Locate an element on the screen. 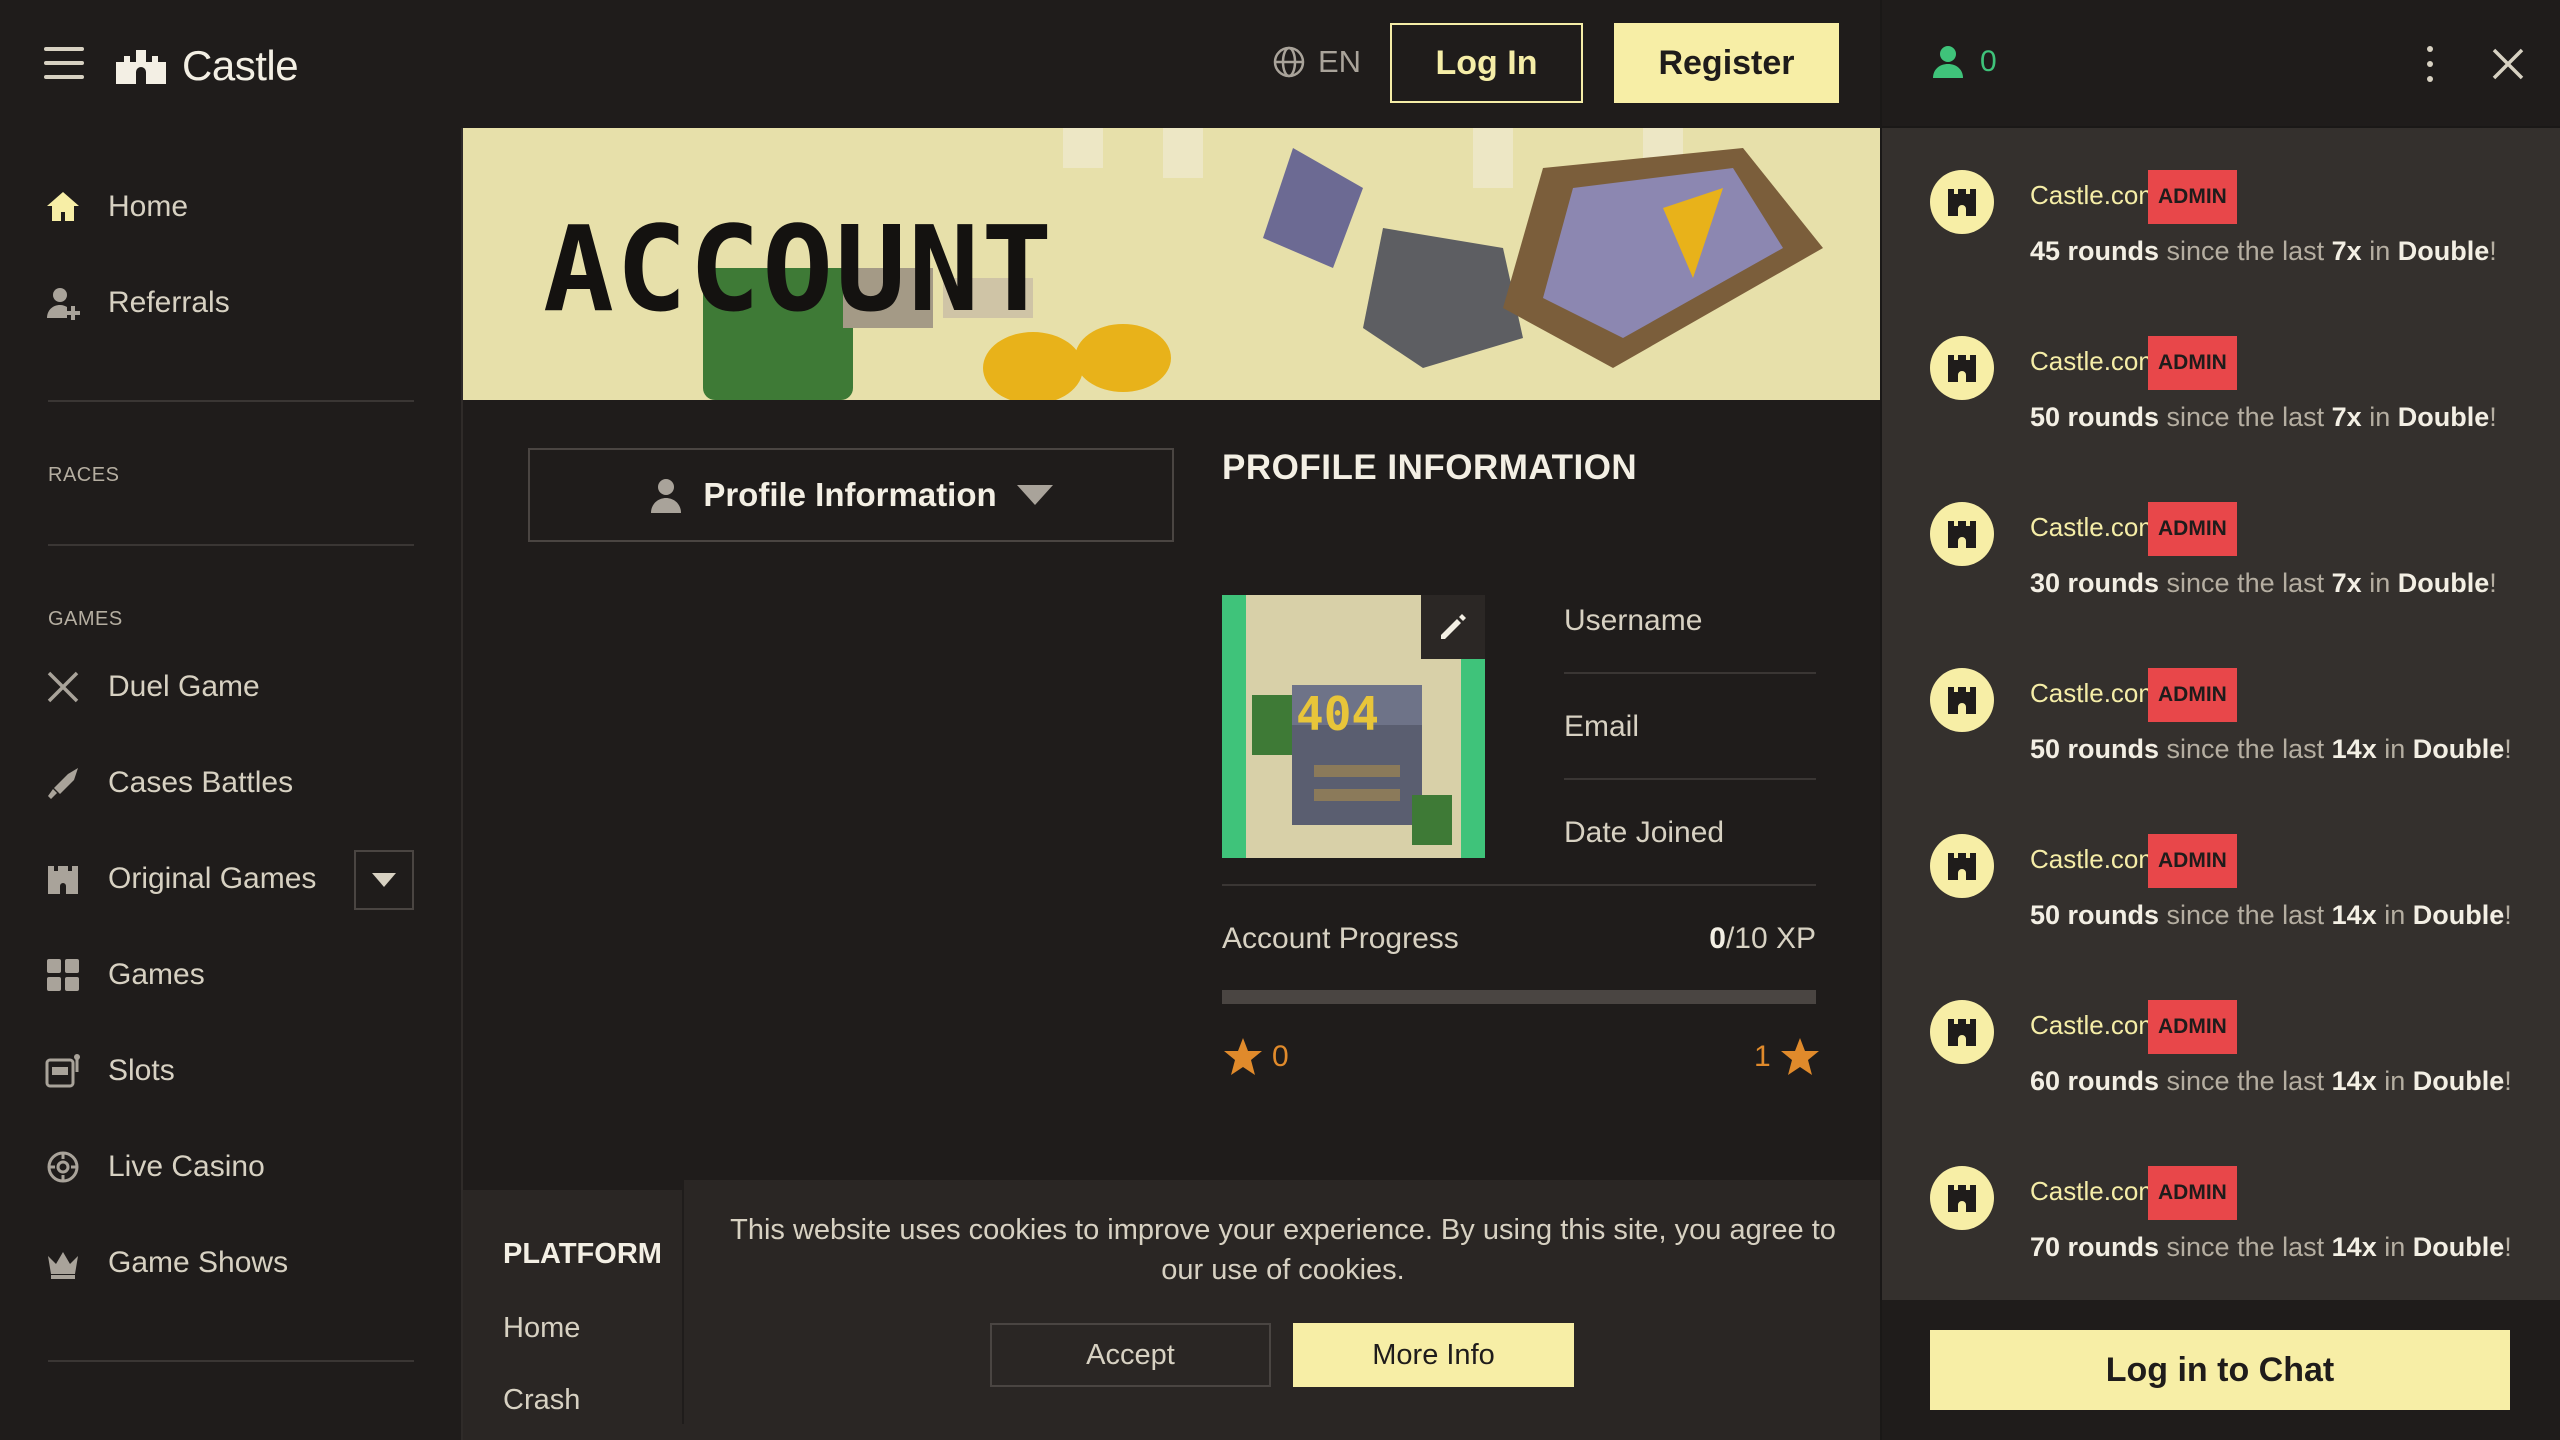 This screenshot has height=1440, width=2560. edit-avatar-button is located at coordinates (1453, 627).